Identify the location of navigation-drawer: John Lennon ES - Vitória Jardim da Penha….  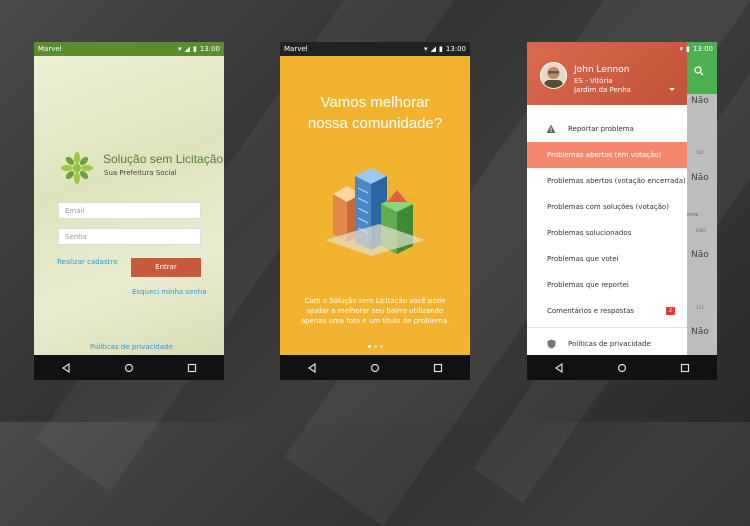
(607, 198).